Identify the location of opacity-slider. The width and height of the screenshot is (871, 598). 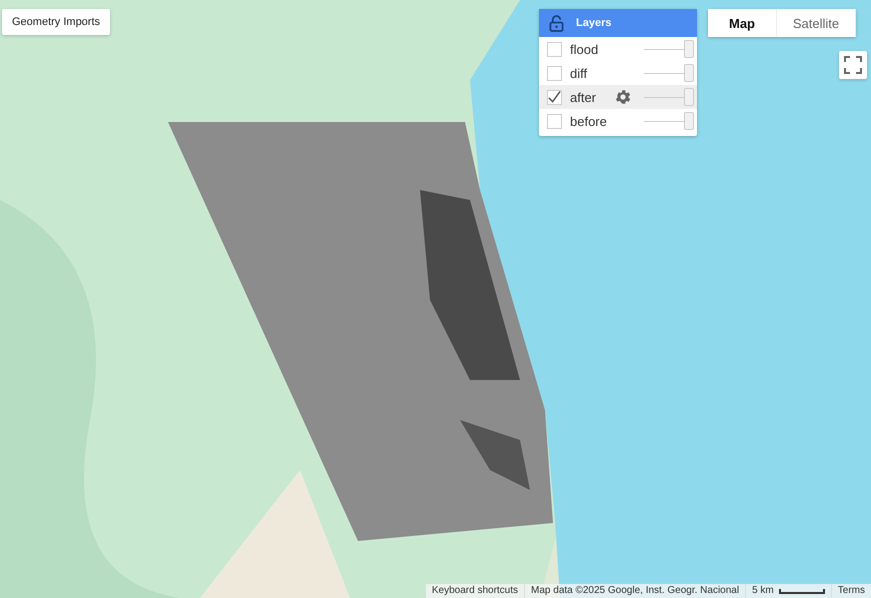
(669, 97).